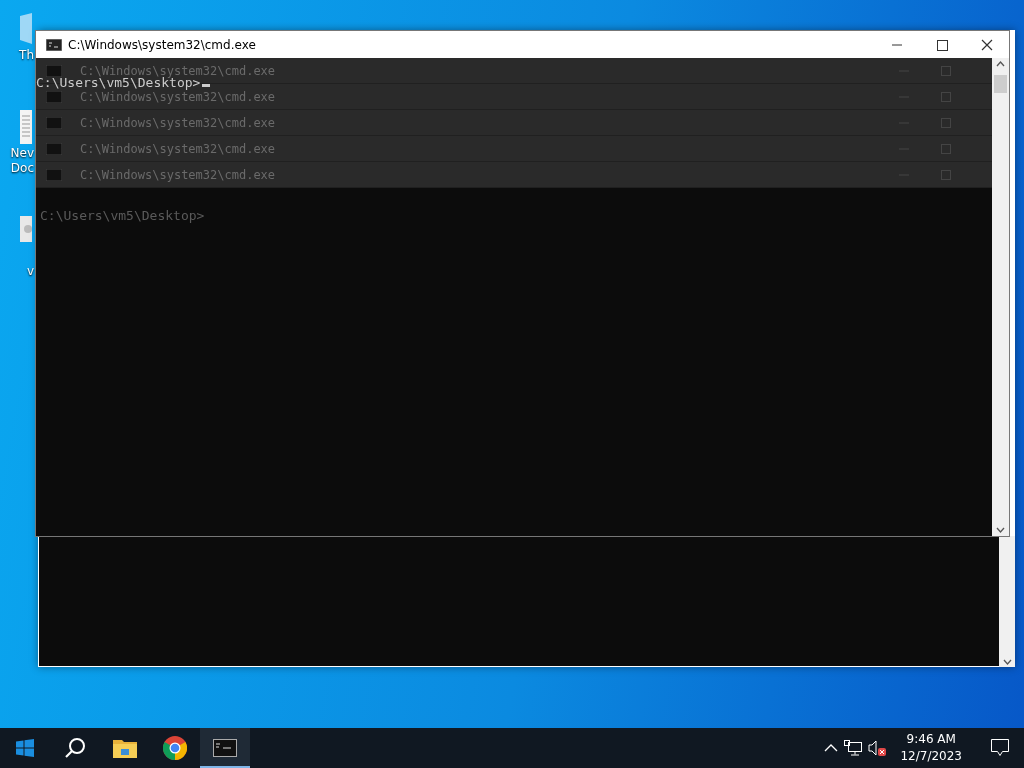  I want to click on muted-speaker-icon, so click(877, 748).